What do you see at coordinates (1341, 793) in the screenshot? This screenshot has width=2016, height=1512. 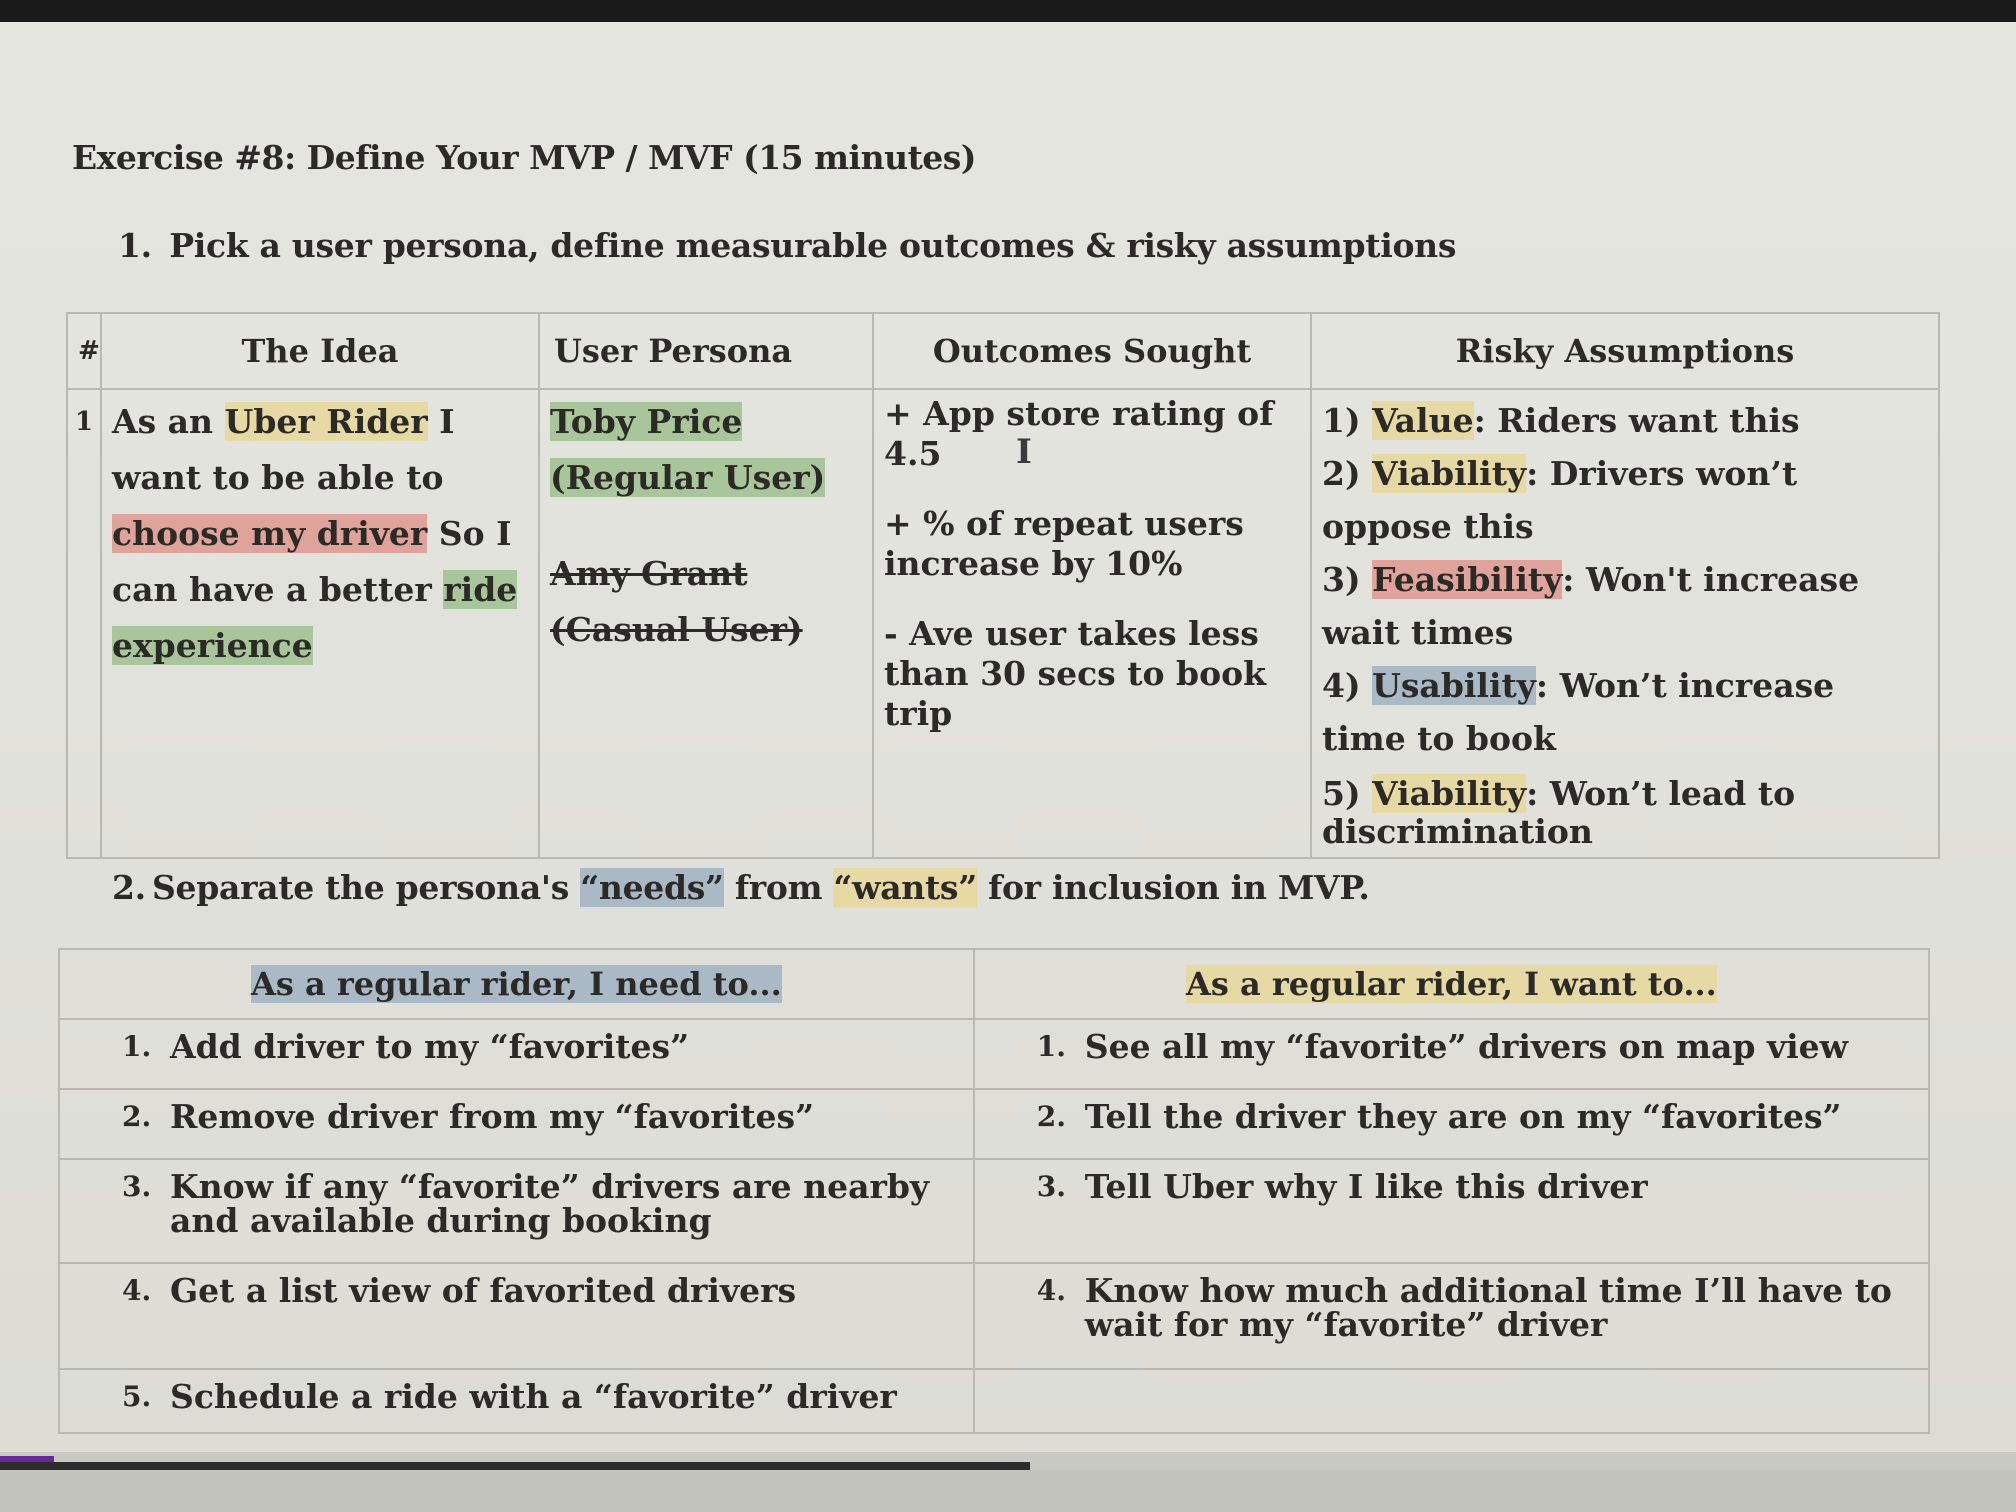 I see `risk-number: 5)` at bounding box center [1341, 793].